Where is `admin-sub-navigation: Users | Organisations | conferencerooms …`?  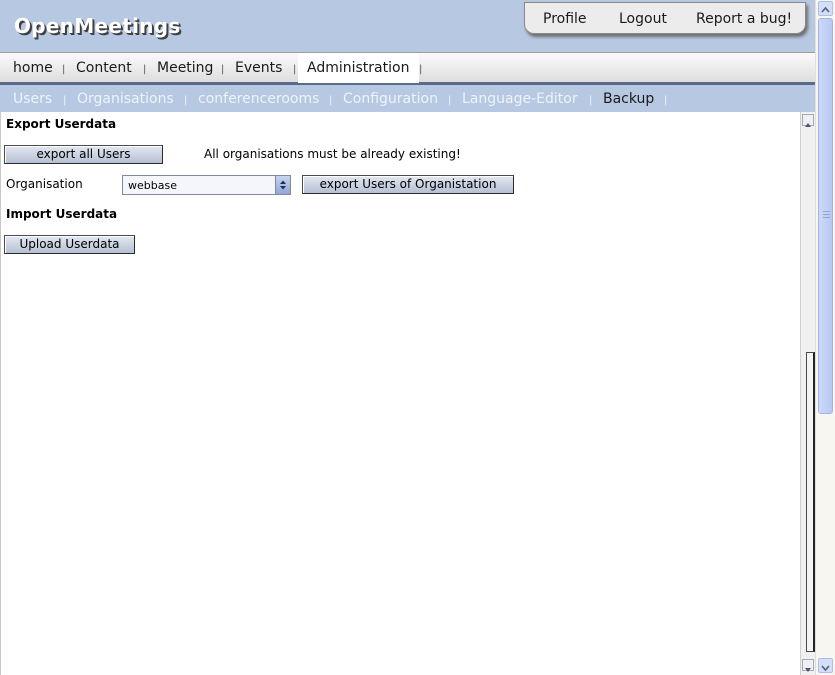 admin-sub-navigation: Users | Organisations | conferencerooms … is located at coordinates (407, 98).